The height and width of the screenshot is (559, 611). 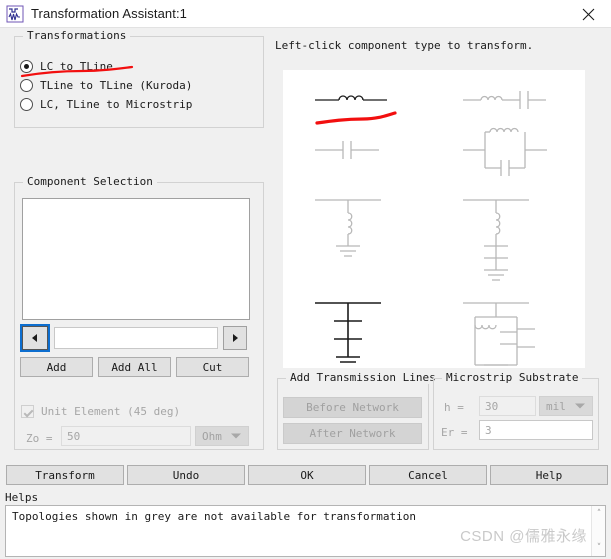 I want to click on help-button: Help, so click(x=549, y=475).